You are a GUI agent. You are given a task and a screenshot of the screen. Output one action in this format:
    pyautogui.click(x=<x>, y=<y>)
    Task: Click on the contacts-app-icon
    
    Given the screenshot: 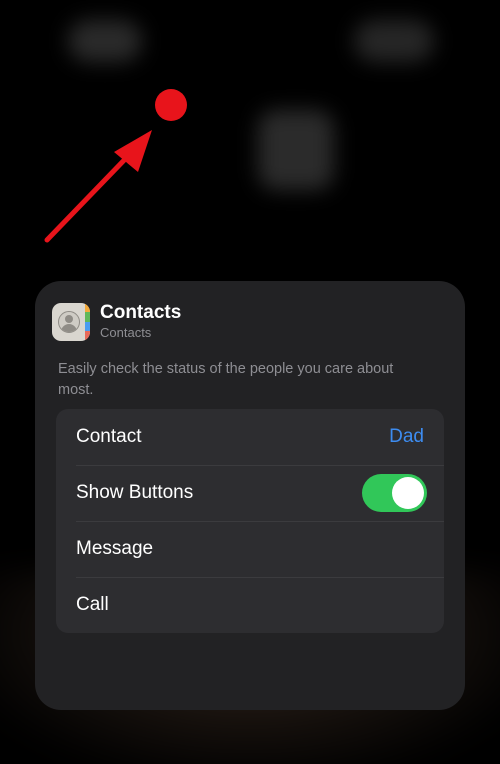 What is the action you would take?
    pyautogui.click(x=71, y=321)
    